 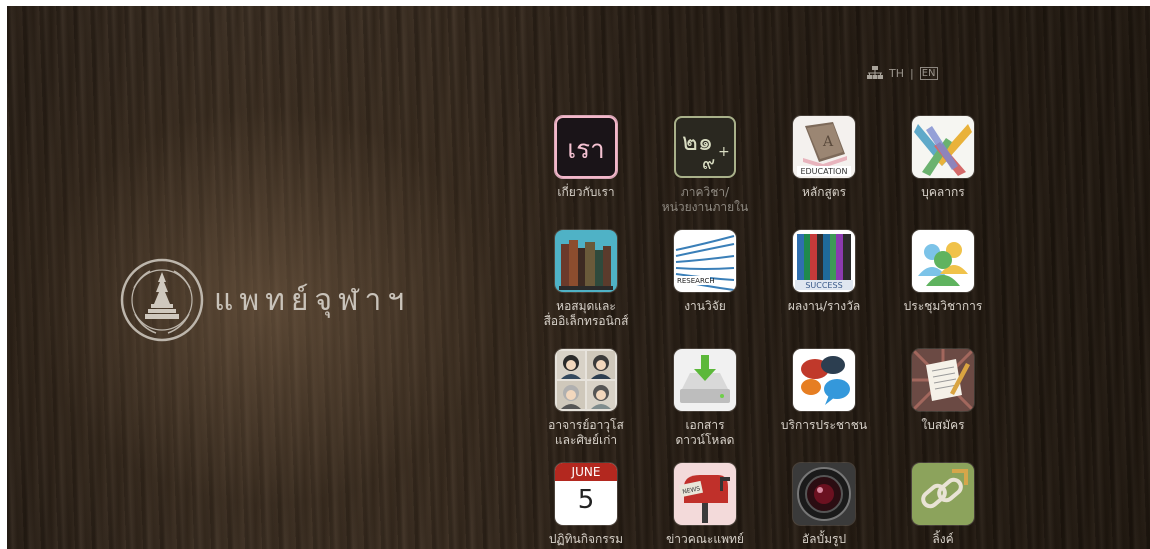 What do you see at coordinates (943, 147) in the screenshot?
I see `personnel-hands-icon` at bounding box center [943, 147].